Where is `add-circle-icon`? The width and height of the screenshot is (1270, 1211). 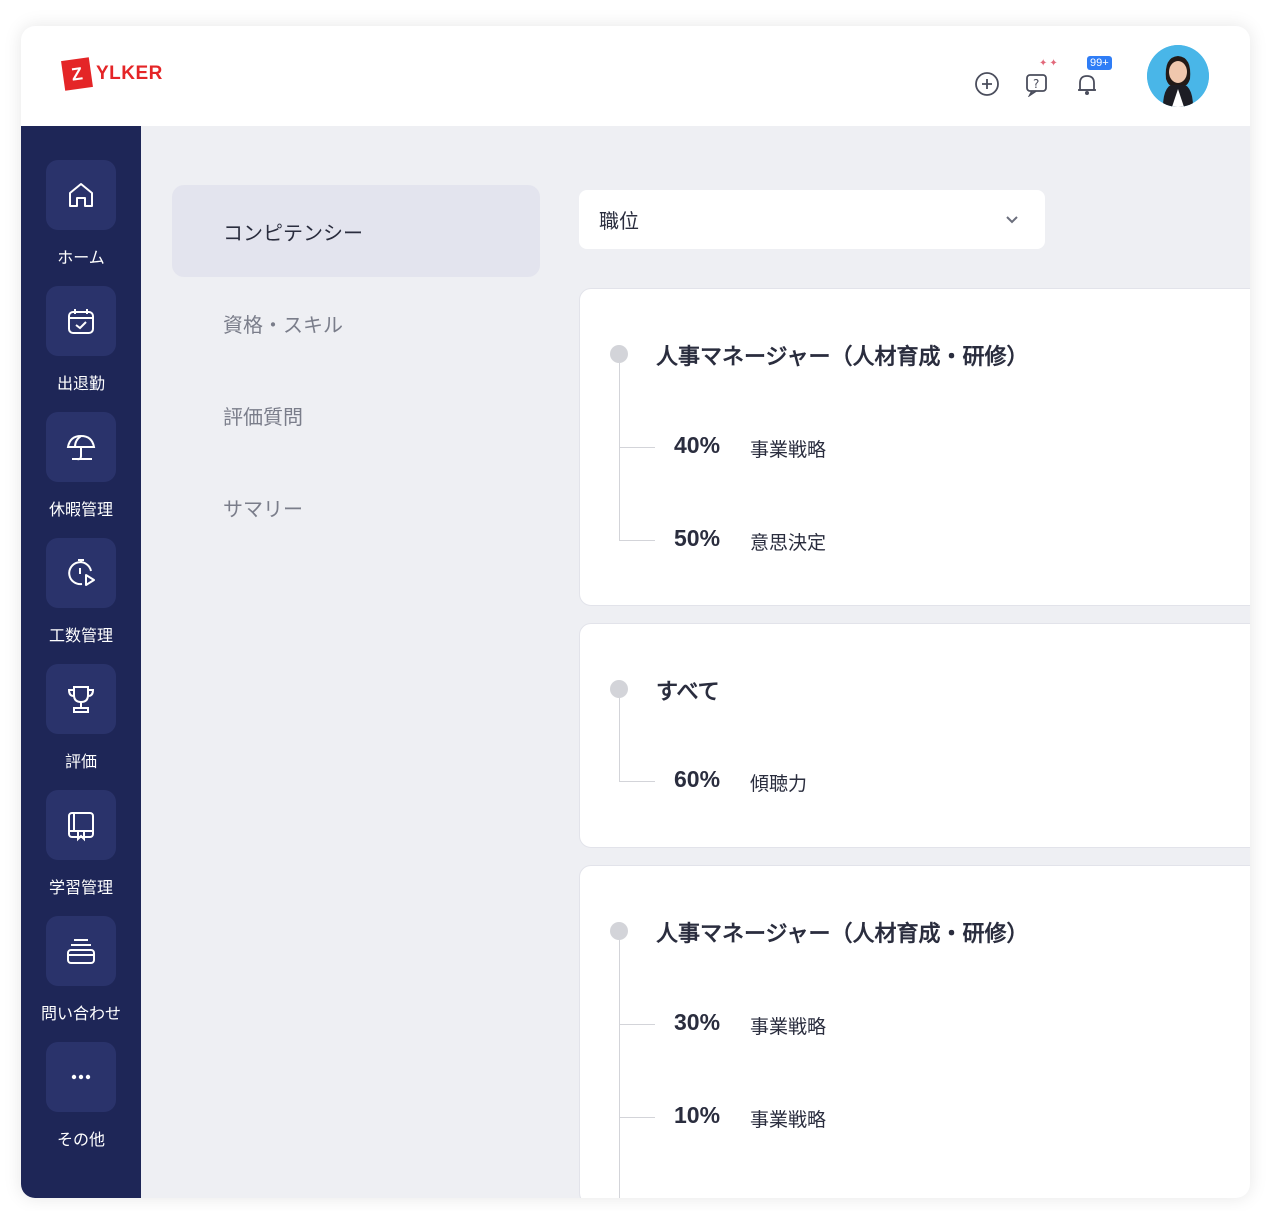 add-circle-icon is located at coordinates (987, 84).